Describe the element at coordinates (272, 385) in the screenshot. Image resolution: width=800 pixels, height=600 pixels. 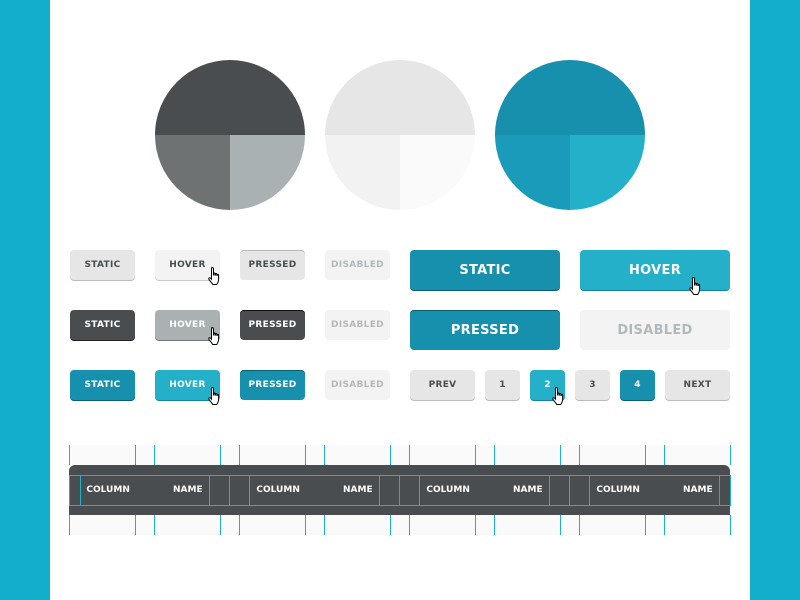
I see `blue-pressed-button: PRESSED` at that location.